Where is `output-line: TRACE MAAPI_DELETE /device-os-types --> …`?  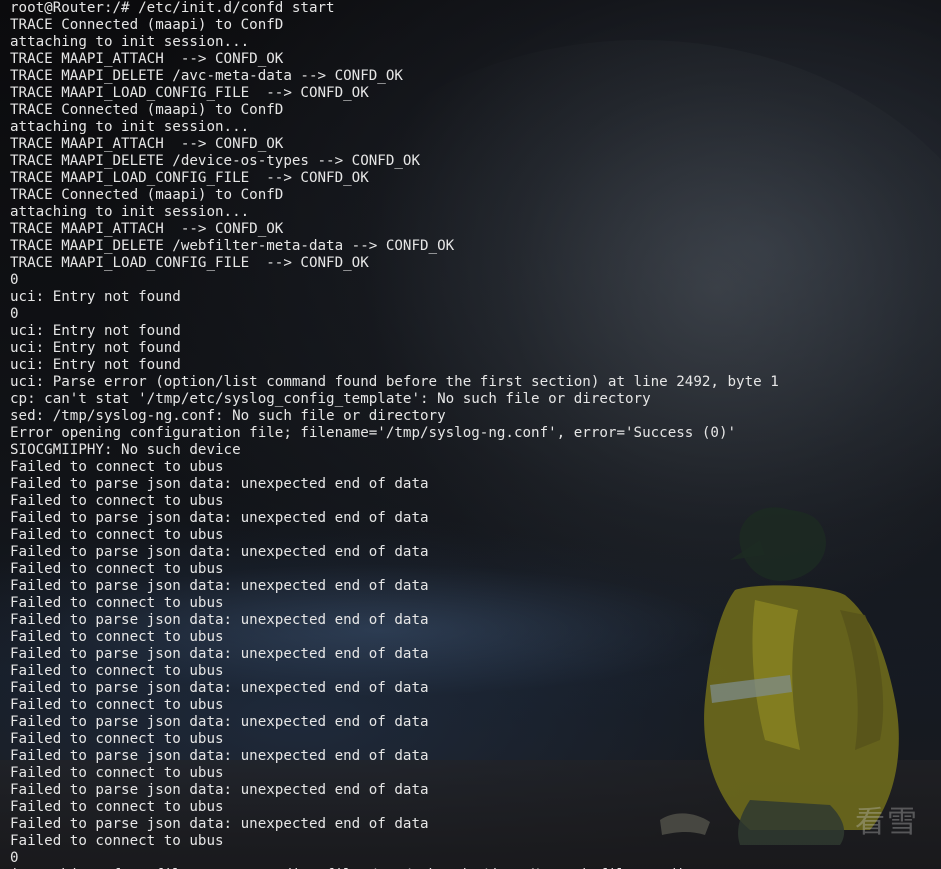 output-line: TRACE MAAPI_DELETE /device-os-types --> … is located at coordinates (215, 161).